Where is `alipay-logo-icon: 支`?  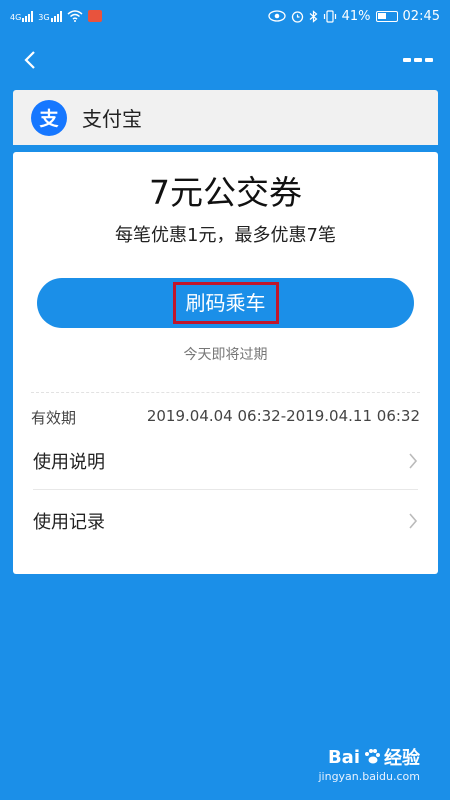 alipay-logo-icon: 支 is located at coordinates (49, 117).